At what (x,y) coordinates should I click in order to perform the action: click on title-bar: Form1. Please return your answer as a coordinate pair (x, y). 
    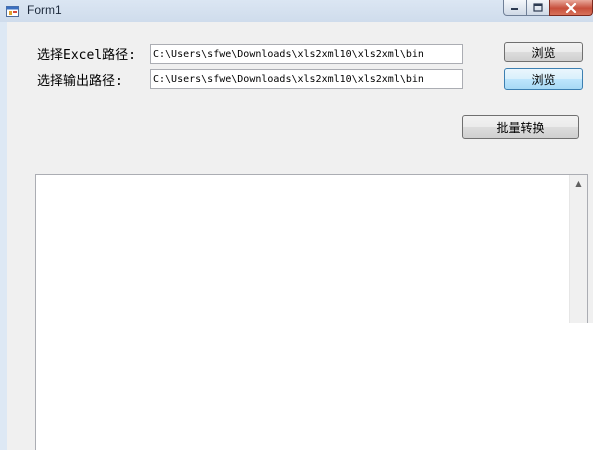
    Looking at the image, I should click on (300, 11).